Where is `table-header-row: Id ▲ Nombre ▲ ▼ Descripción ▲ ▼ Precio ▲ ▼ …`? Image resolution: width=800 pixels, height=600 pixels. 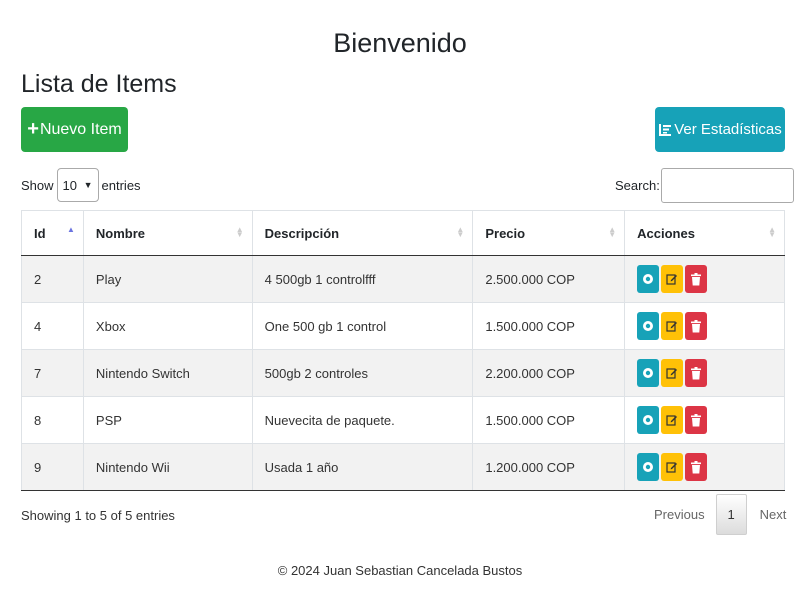
table-header-row: Id ▲ Nombre ▲ ▼ Descripción ▲ ▼ Precio ▲ ▼ … is located at coordinates (403, 233).